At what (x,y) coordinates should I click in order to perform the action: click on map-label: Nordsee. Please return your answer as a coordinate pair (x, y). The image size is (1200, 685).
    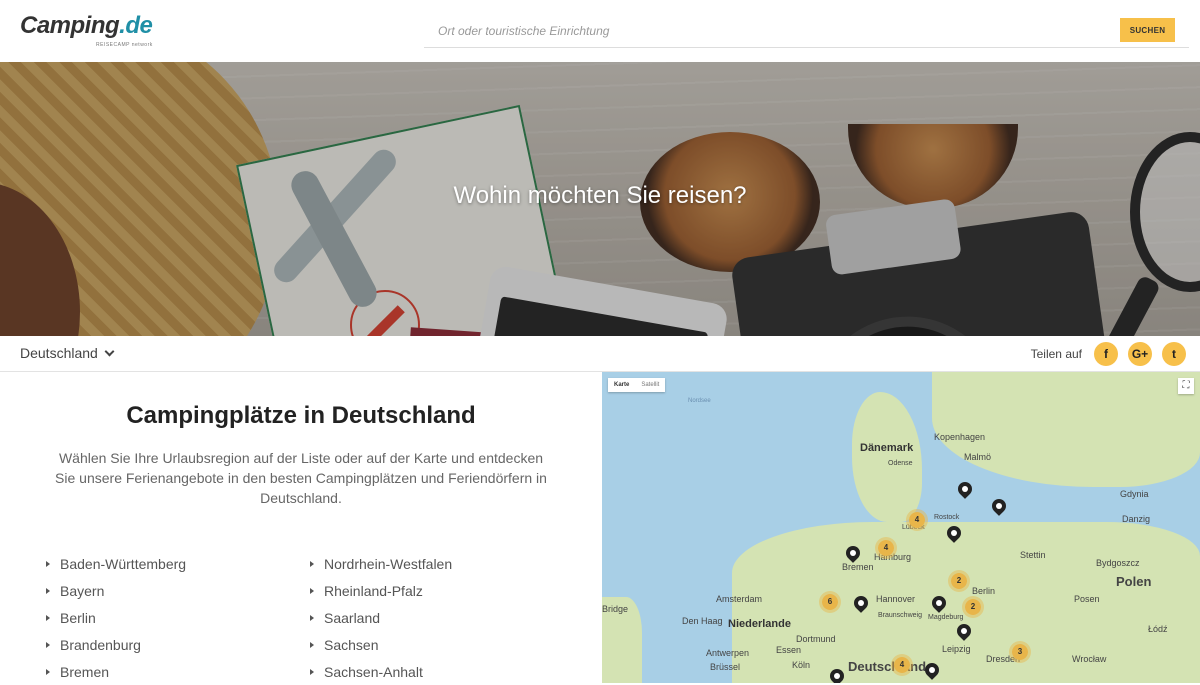
    Looking at the image, I should click on (699, 401).